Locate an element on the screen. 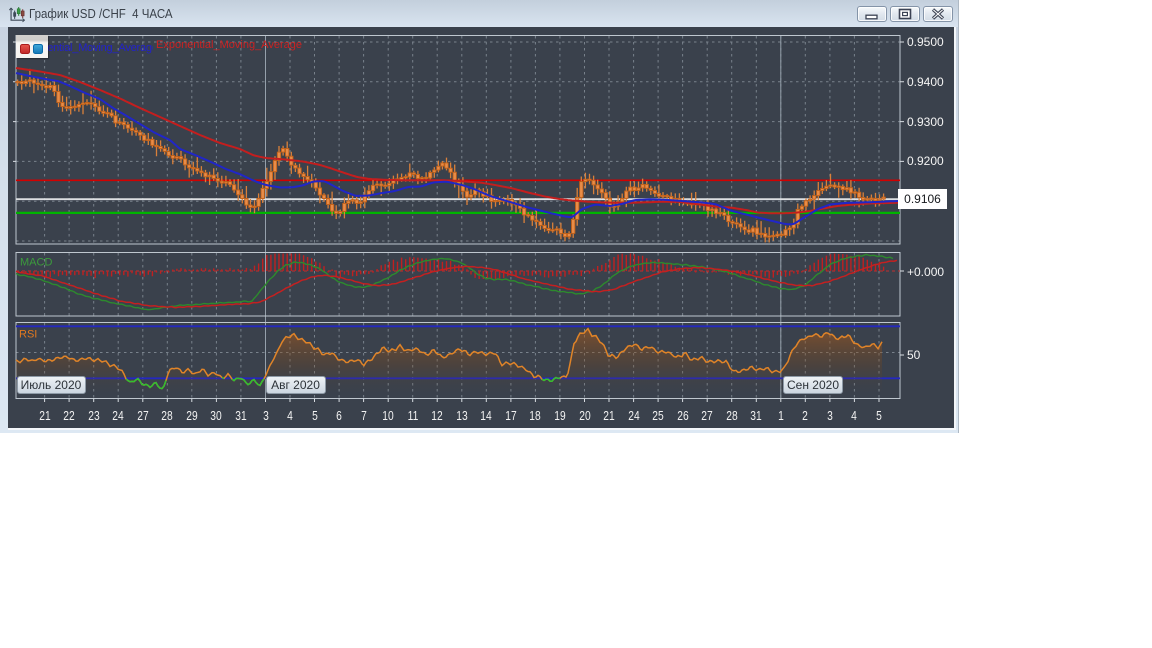 The image size is (1152, 648). svg-text: RSI is located at coordinates (28, 335).